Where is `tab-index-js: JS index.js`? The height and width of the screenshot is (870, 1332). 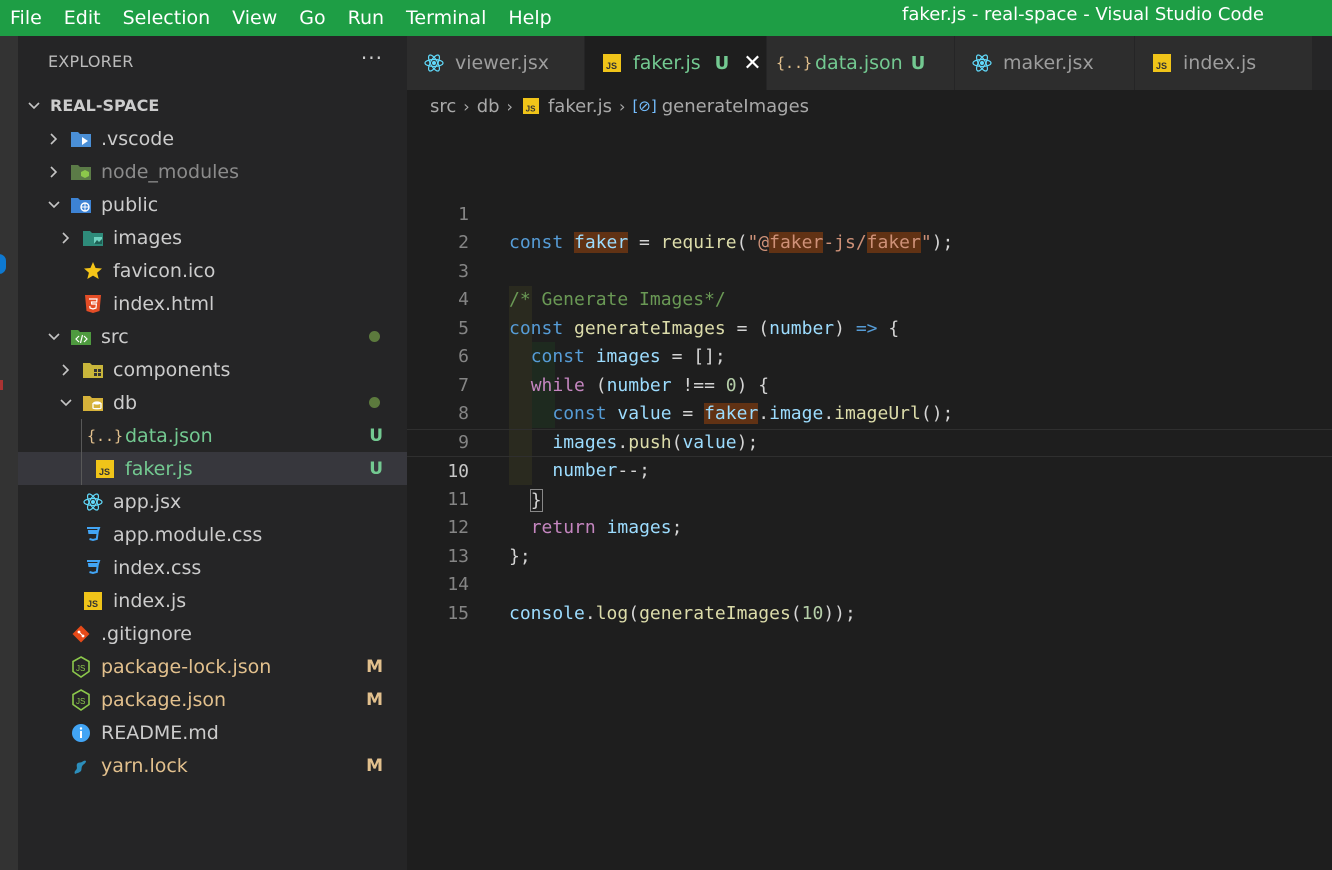 tab-index-js: JS index.js is located at coordinates (1224, 63).